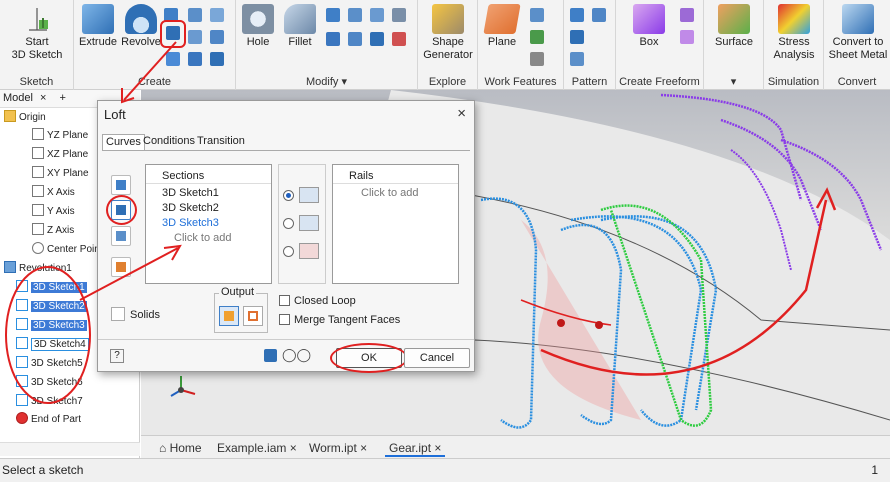 The height and width of the screenshot is (482, 890). What do you see at coordinates (284, 319) in the screenshot?
I see `merge-tangent-faces-checkbox` at bounding box center [284, 319].